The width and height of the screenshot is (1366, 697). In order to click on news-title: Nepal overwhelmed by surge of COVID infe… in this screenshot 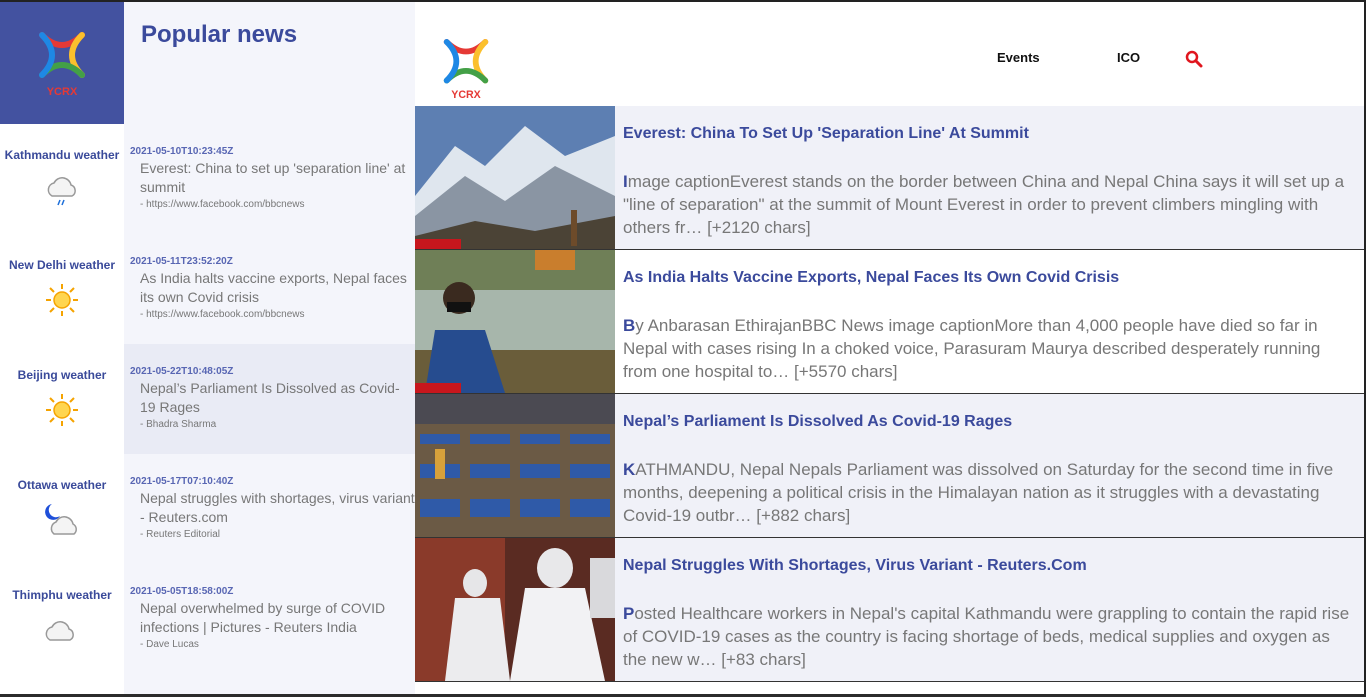, I will do `click(277, 618)`.